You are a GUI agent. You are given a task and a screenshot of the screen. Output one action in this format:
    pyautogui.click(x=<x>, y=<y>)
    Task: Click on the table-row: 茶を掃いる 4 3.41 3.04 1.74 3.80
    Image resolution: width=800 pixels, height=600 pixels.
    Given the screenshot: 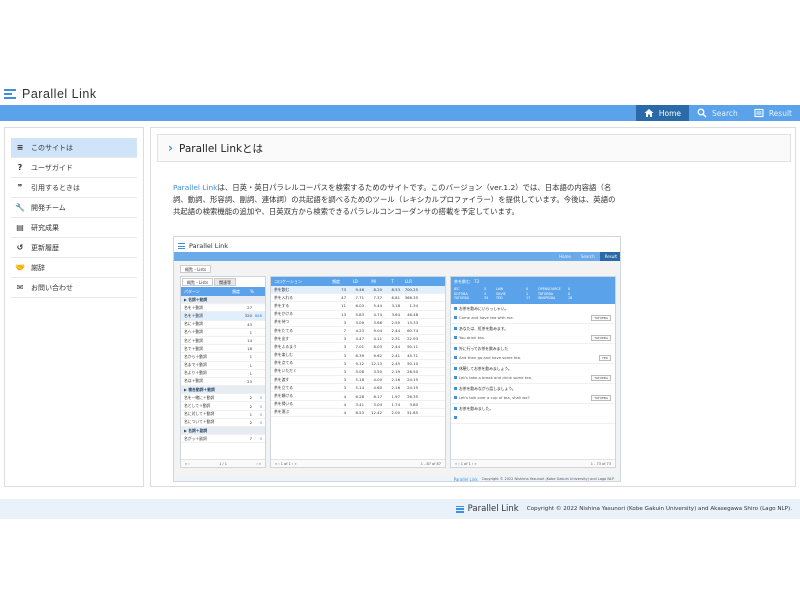 What is the action you would take?
    pyautogui.click(x=358, y=405)
    